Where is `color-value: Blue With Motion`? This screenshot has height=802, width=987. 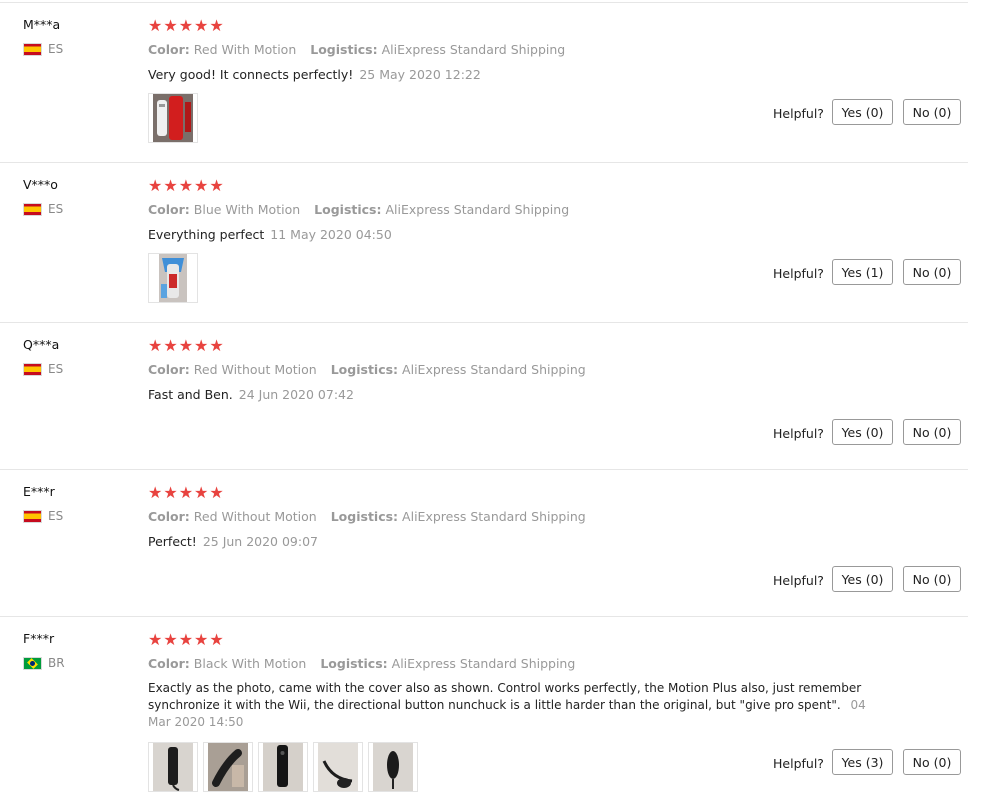 color-value: Blue With Motion is located at coordinates (247, 209).